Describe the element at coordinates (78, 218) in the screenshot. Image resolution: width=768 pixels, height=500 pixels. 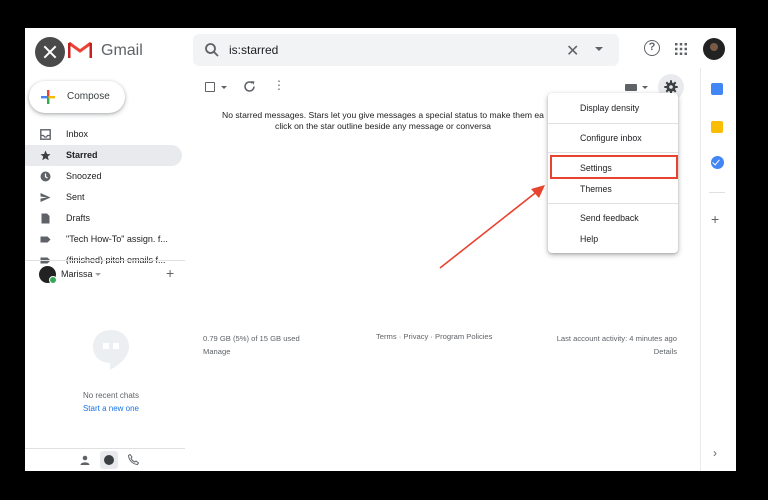
I see `sidebar-item-label: Drafts` at that location.